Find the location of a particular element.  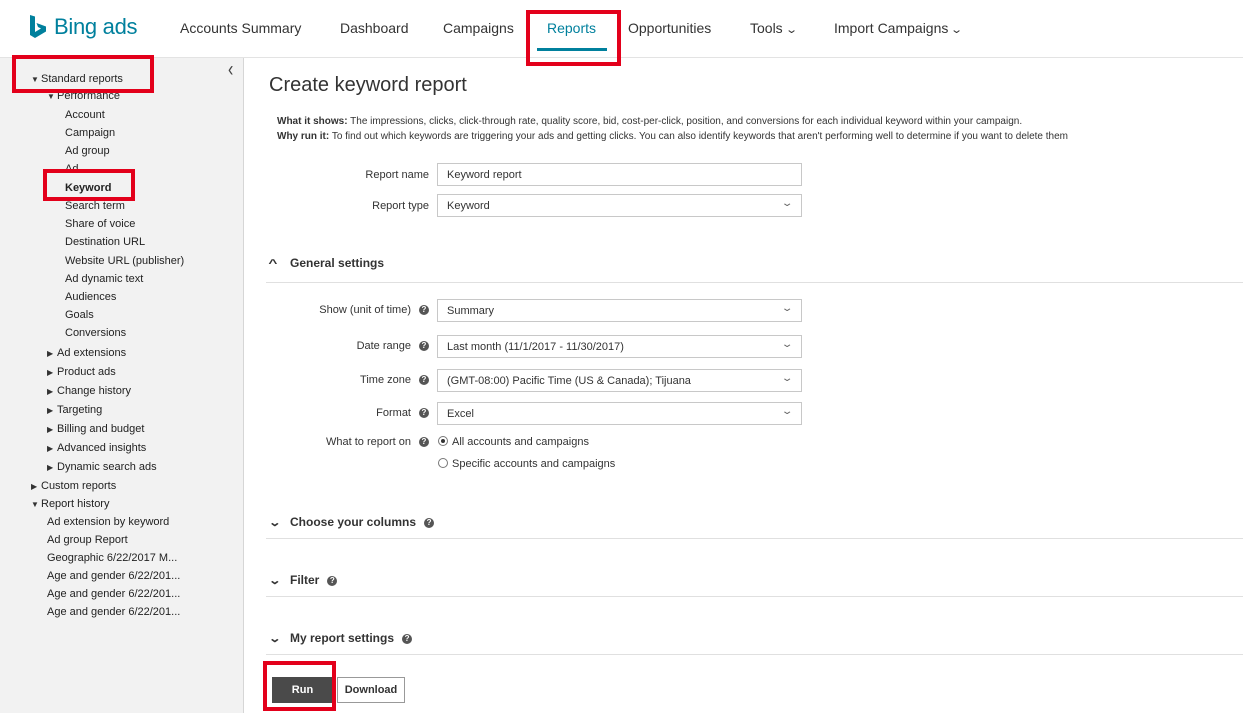

choose-columns-header: ⌄ Choose your columns? is located at coordinates (351, 522).